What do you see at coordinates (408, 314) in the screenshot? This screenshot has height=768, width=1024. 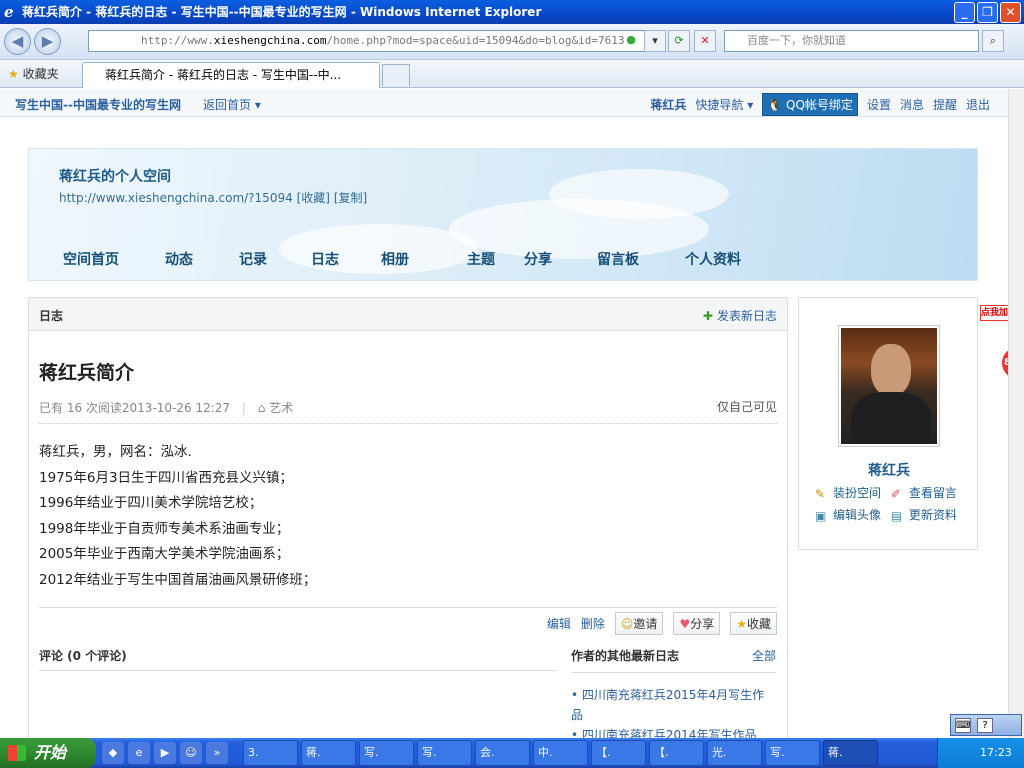 I see `blog-box-header: 日志 ✚ 发表新日志` at bounding box center [408, 314].